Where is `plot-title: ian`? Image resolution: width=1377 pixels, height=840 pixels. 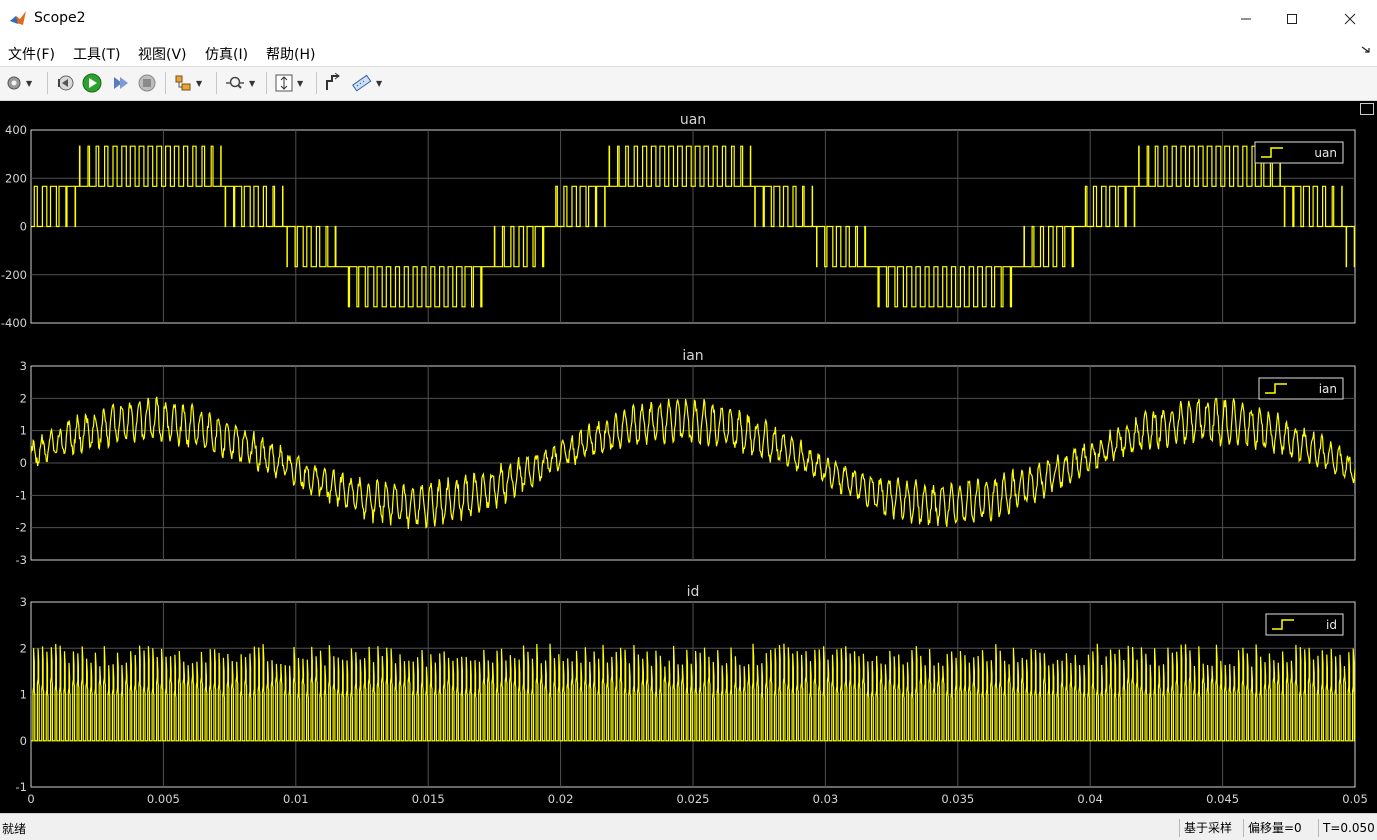
plot-title: ian is located at coordinates (692, 356).